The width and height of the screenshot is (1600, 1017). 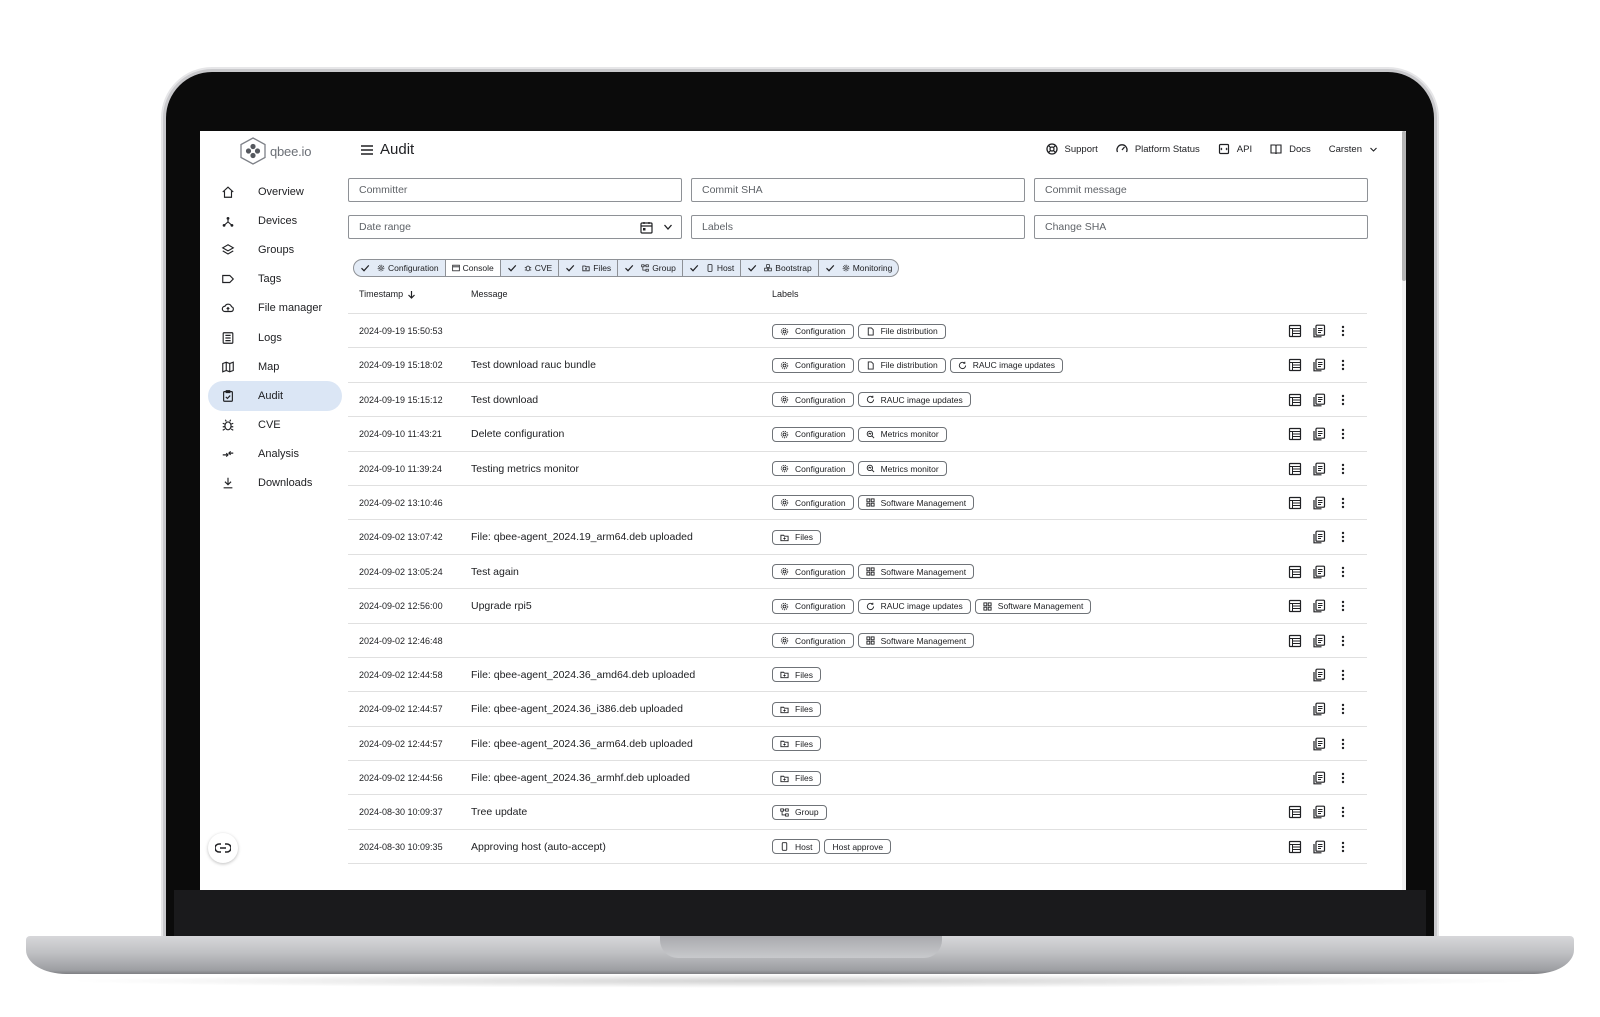 What do you see at coordinates (1201, 190) in the screenshot?
I see `commit-message-field: Commit message` at bounding box center [1201, 190].